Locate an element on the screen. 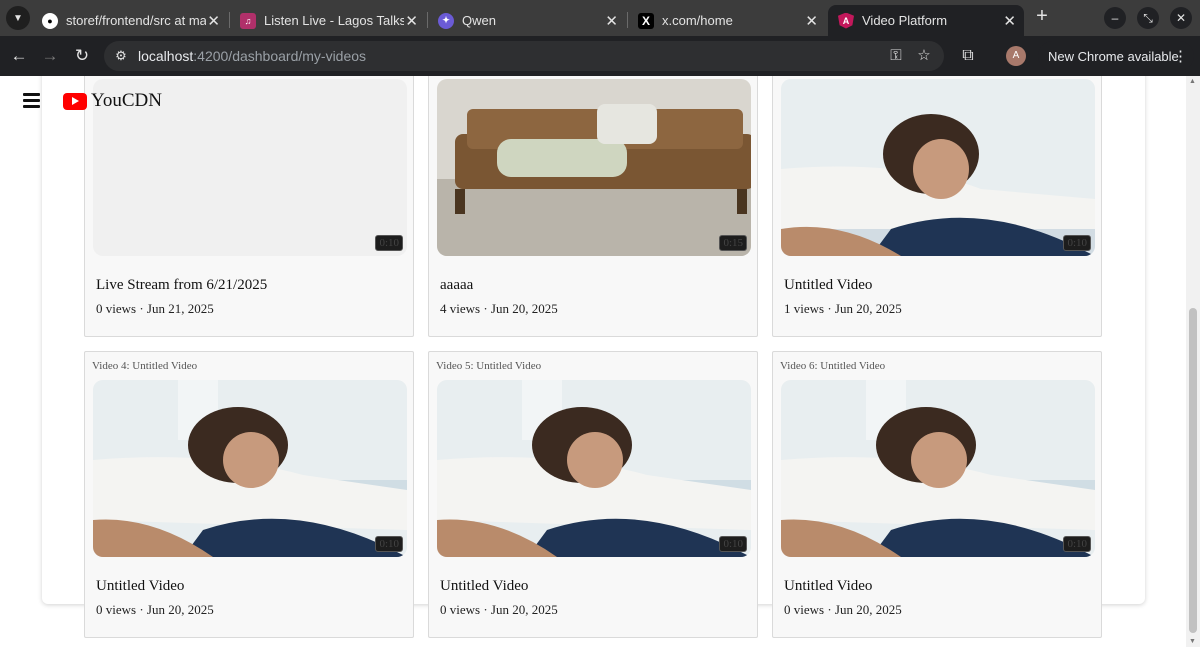 The height and width of the screenshot is (647, 1200). url-text: localhost:4200/dashboard/my-videos is located at coordinates (252, 56).